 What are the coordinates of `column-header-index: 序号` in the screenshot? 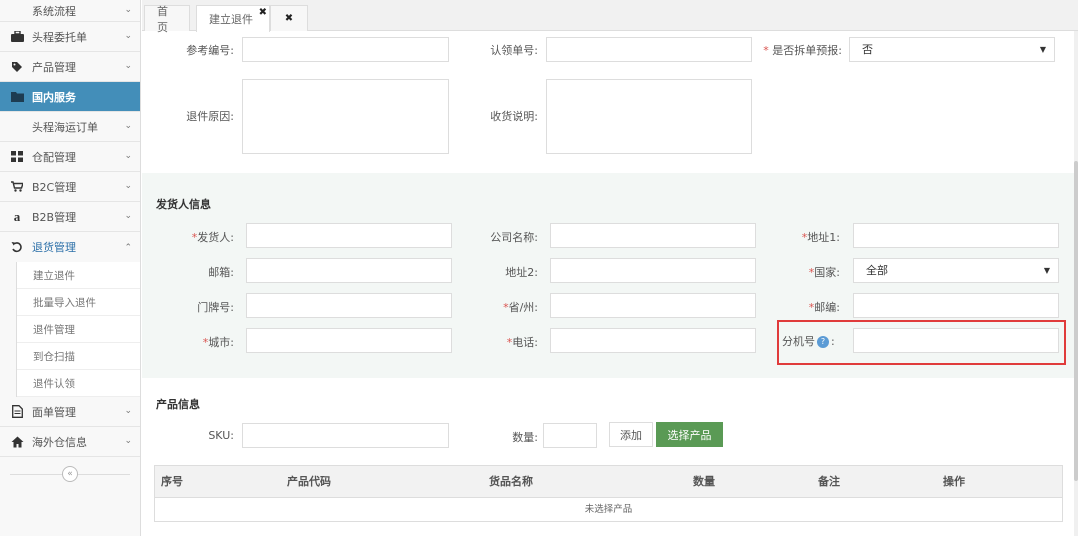 It's located at (172, 481).